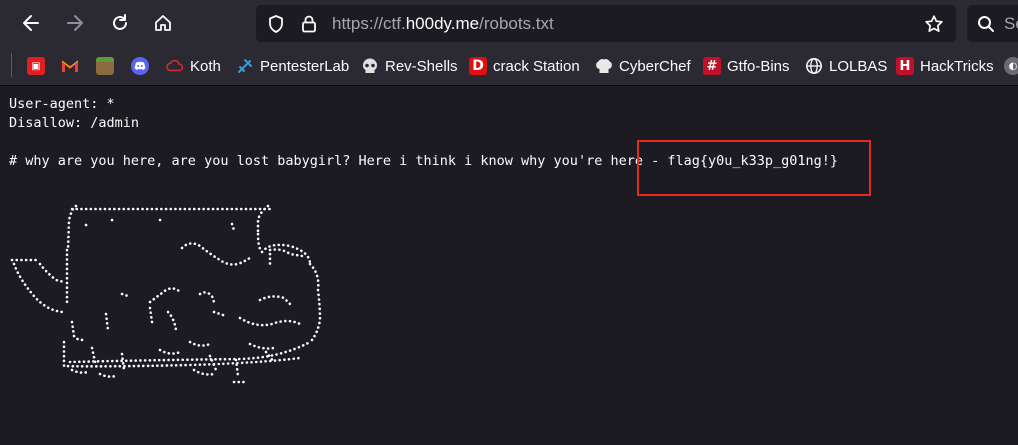  Describe the element at coordinates (205, 66) in the screenshot. I see `bookmark-label: Koth` at that location.